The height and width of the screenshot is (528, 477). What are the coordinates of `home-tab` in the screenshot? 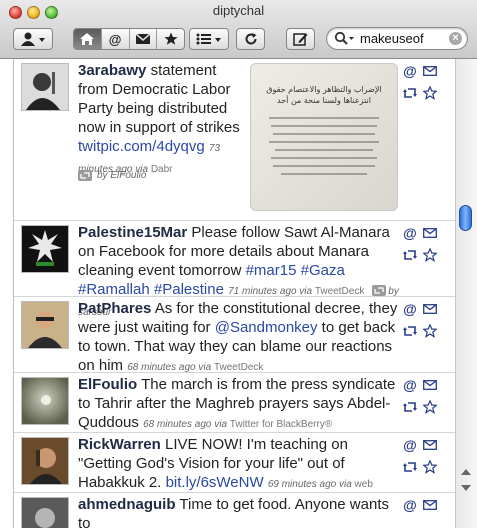 It's located at (87, 39).